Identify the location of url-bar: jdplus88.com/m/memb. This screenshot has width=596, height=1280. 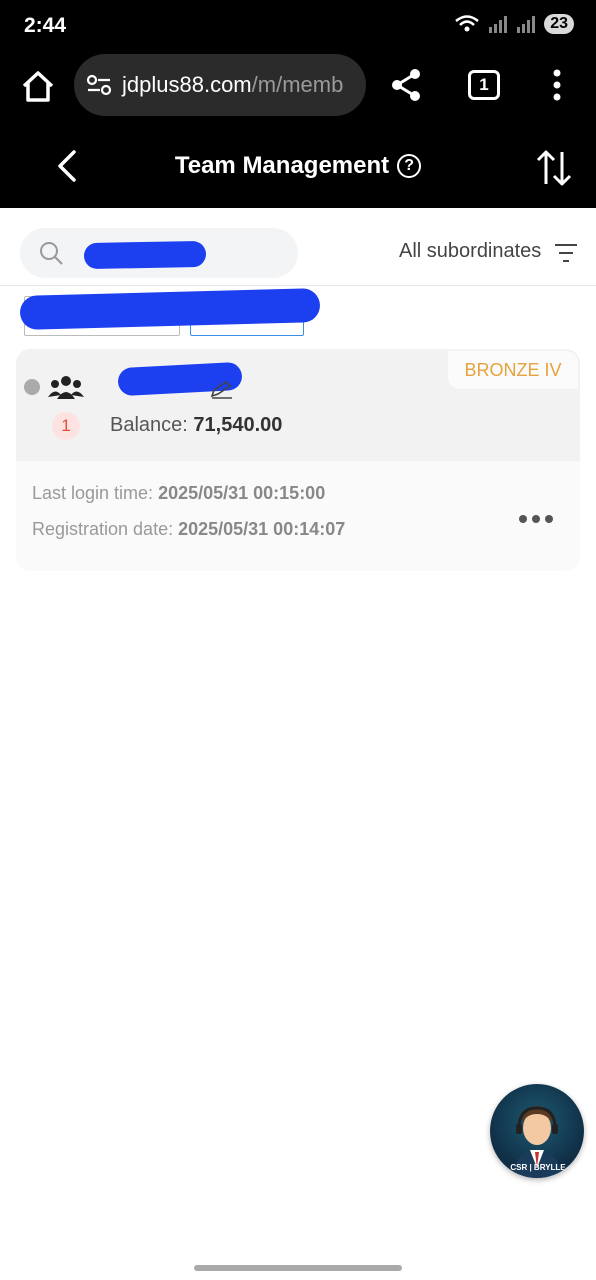
(220, 85).